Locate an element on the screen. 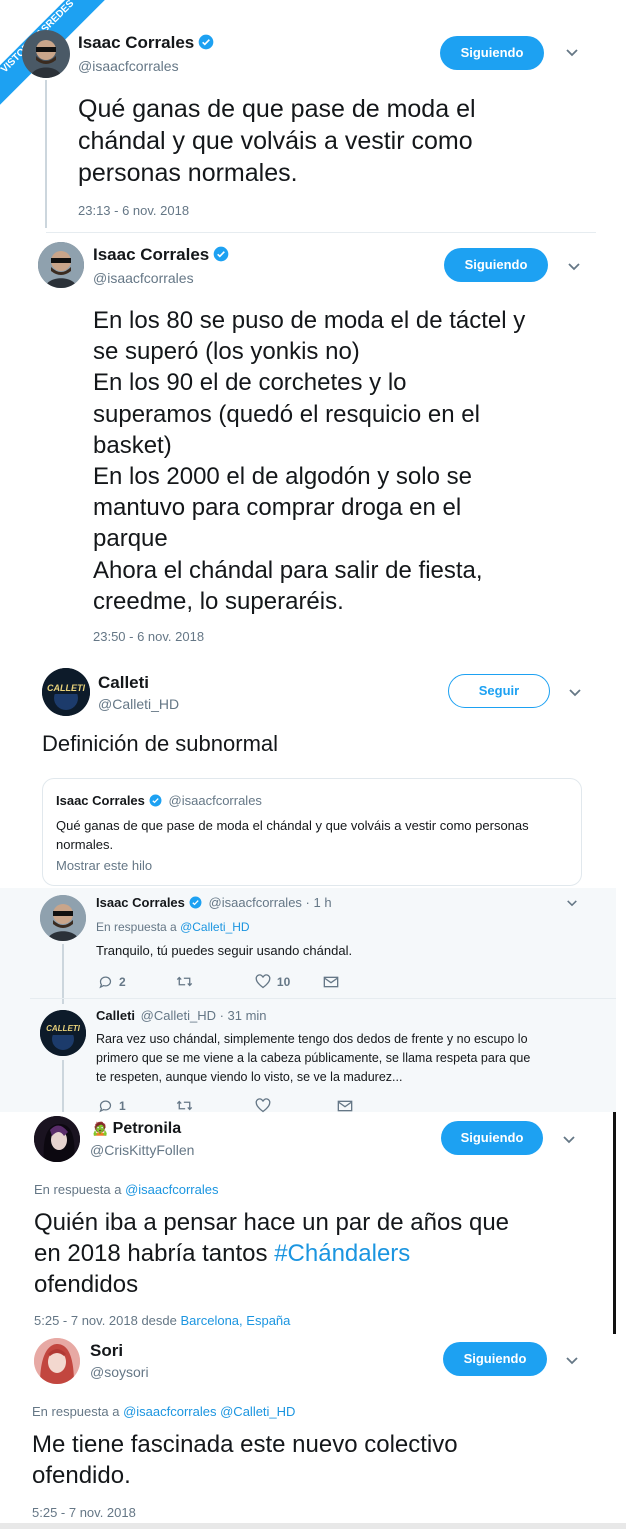  tweet-text-line: chándal y que volváis a vestir como is located at coordinates (275, 141).